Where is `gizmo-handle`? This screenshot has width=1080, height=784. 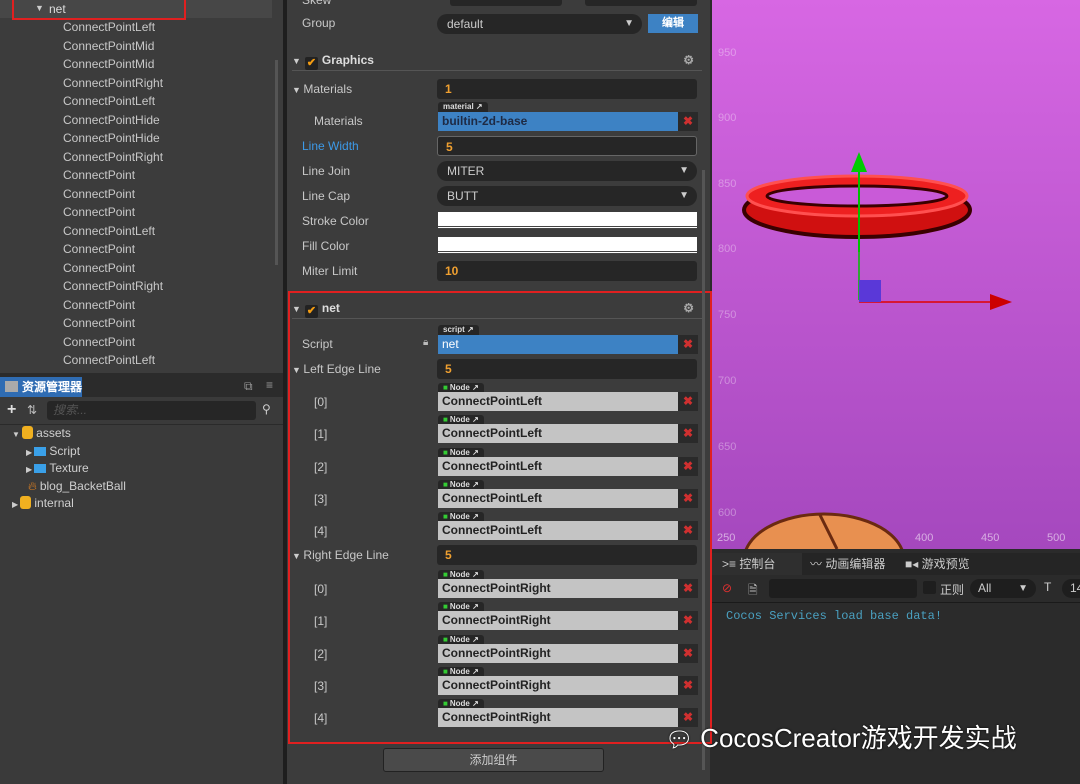 gizmo-handle is located at coordinates (870, 291).